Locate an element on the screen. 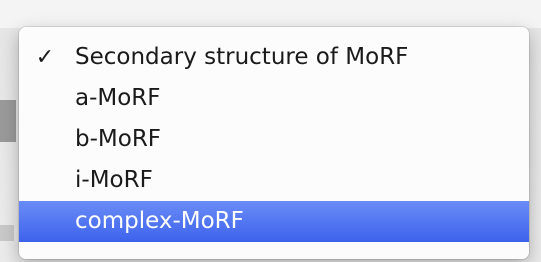 Image resolution: width=541 pixels, height=262 pixels. menu-item-a-morf: a-MoRF is located at coordinates (274, 98).